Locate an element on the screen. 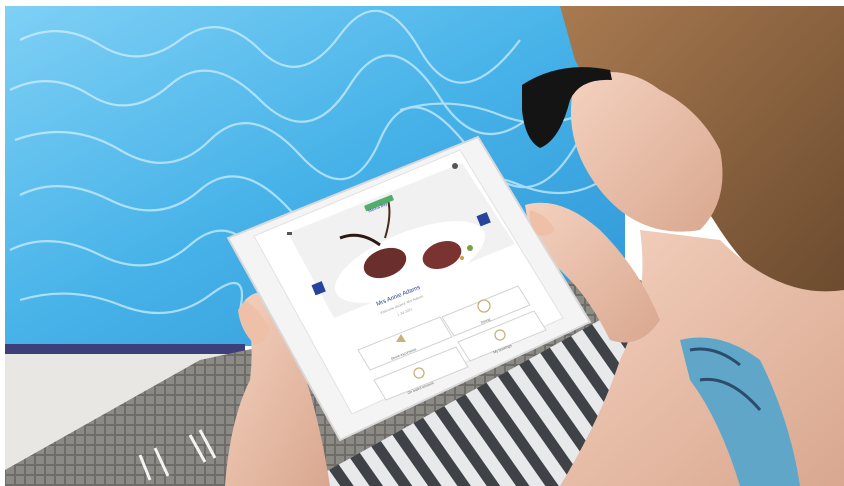 The height and width of the screenshot is (486, 844). user-icon is located at coordinates (455, 166).